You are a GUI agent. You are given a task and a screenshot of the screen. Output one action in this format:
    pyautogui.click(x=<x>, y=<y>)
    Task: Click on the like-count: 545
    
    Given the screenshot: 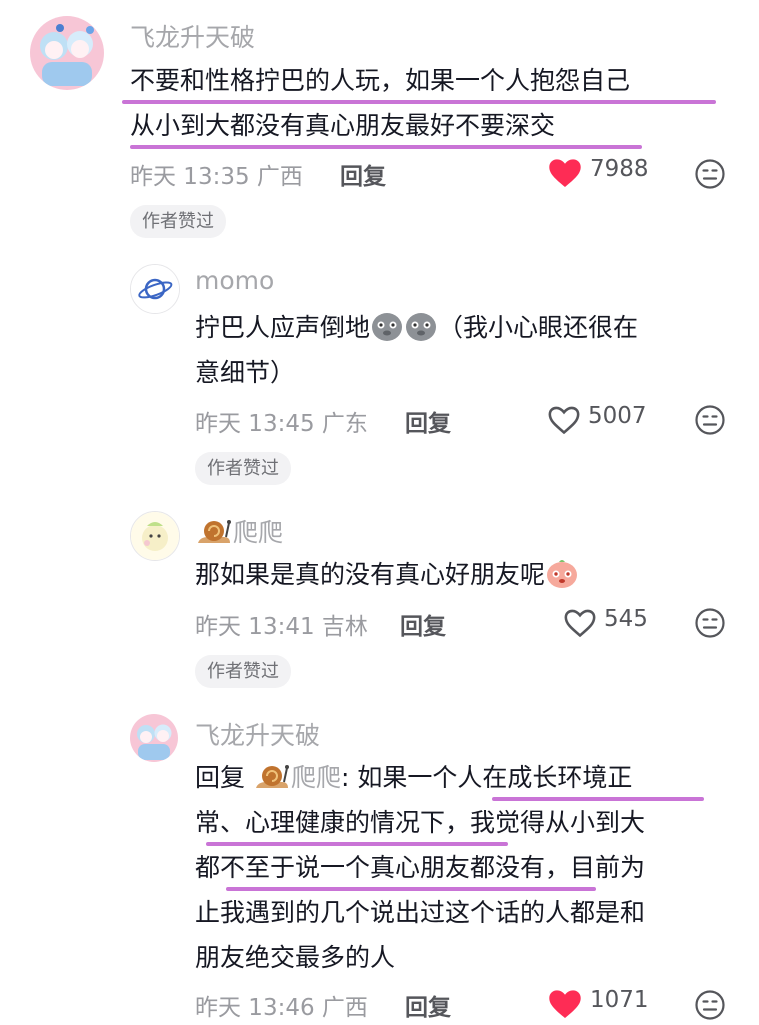 What is the action you would take?
    pyautogui.click(x=626, y=619)
    